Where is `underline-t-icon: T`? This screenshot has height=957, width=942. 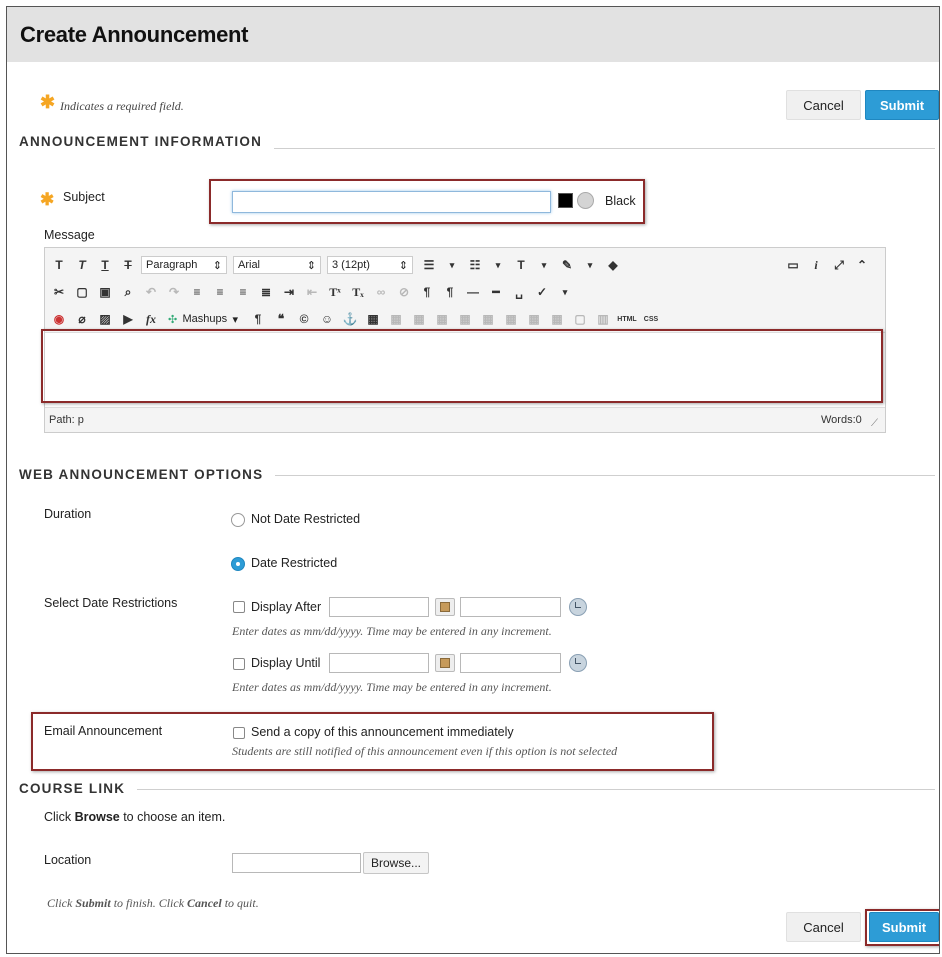 underline-t-icon: T is located at coordinates (105, 265).